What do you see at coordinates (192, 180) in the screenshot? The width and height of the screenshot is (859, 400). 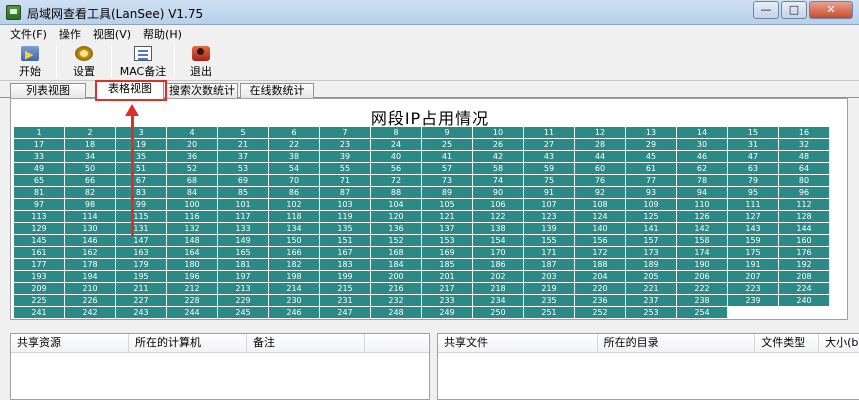 I see `ip-cell: 68` at bounding box center [192, 180].